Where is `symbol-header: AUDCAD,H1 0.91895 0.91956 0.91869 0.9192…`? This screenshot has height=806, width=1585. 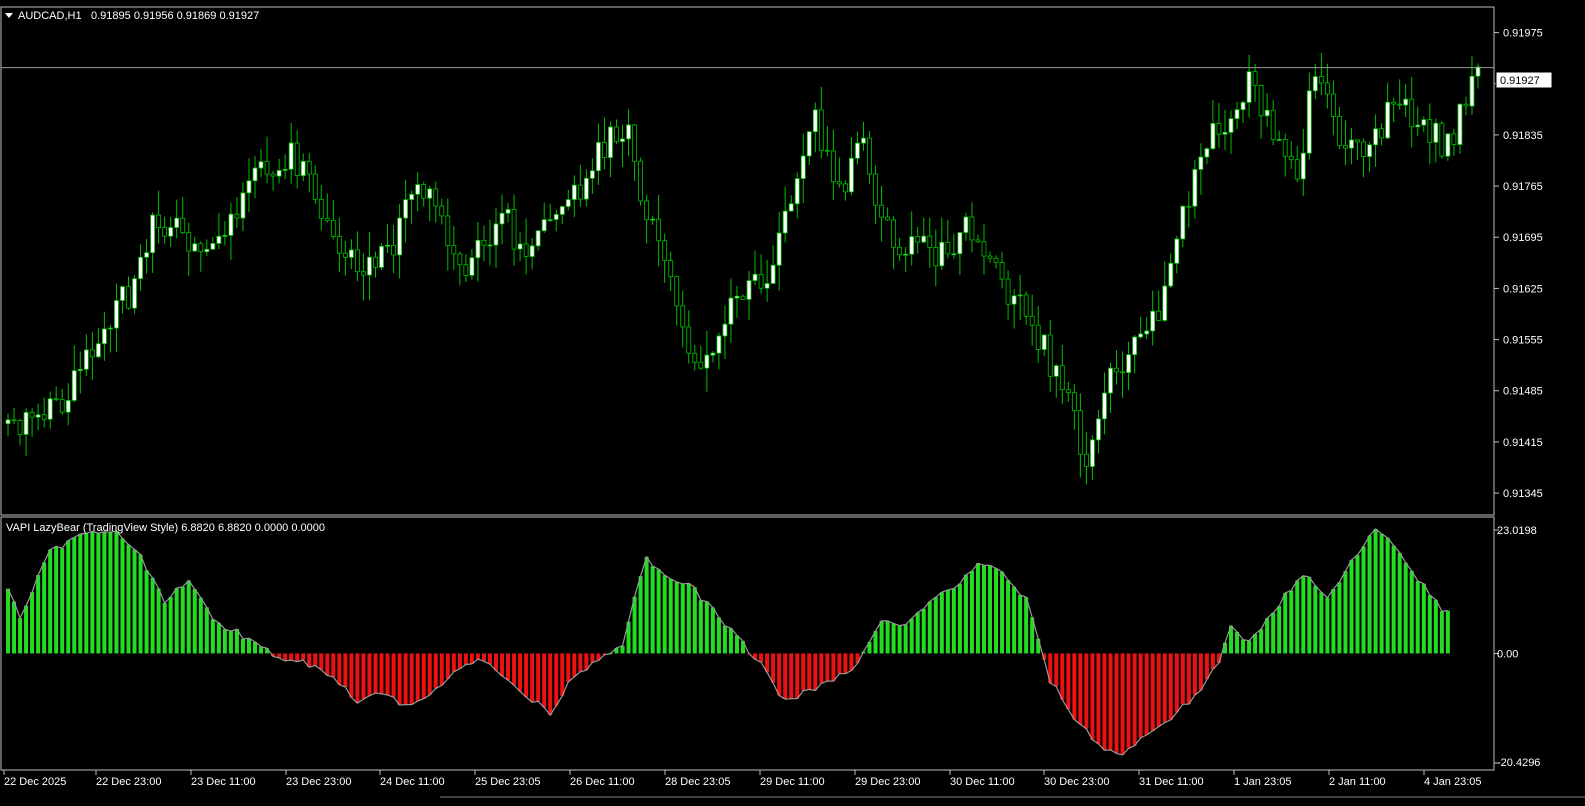 symbol-header: AUDCAD,H1 0.91895 0.91956 0.91869 0.9192… is located at coordinates (132, 16).